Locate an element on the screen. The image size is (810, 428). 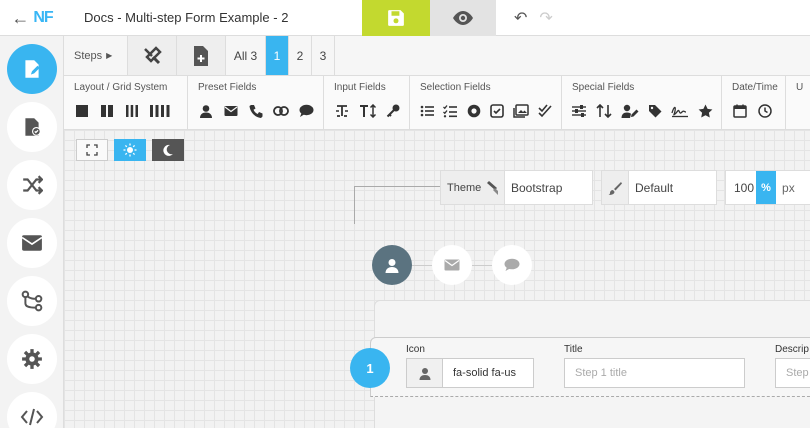
fullscreen-button is located at coordinates (92, 150).